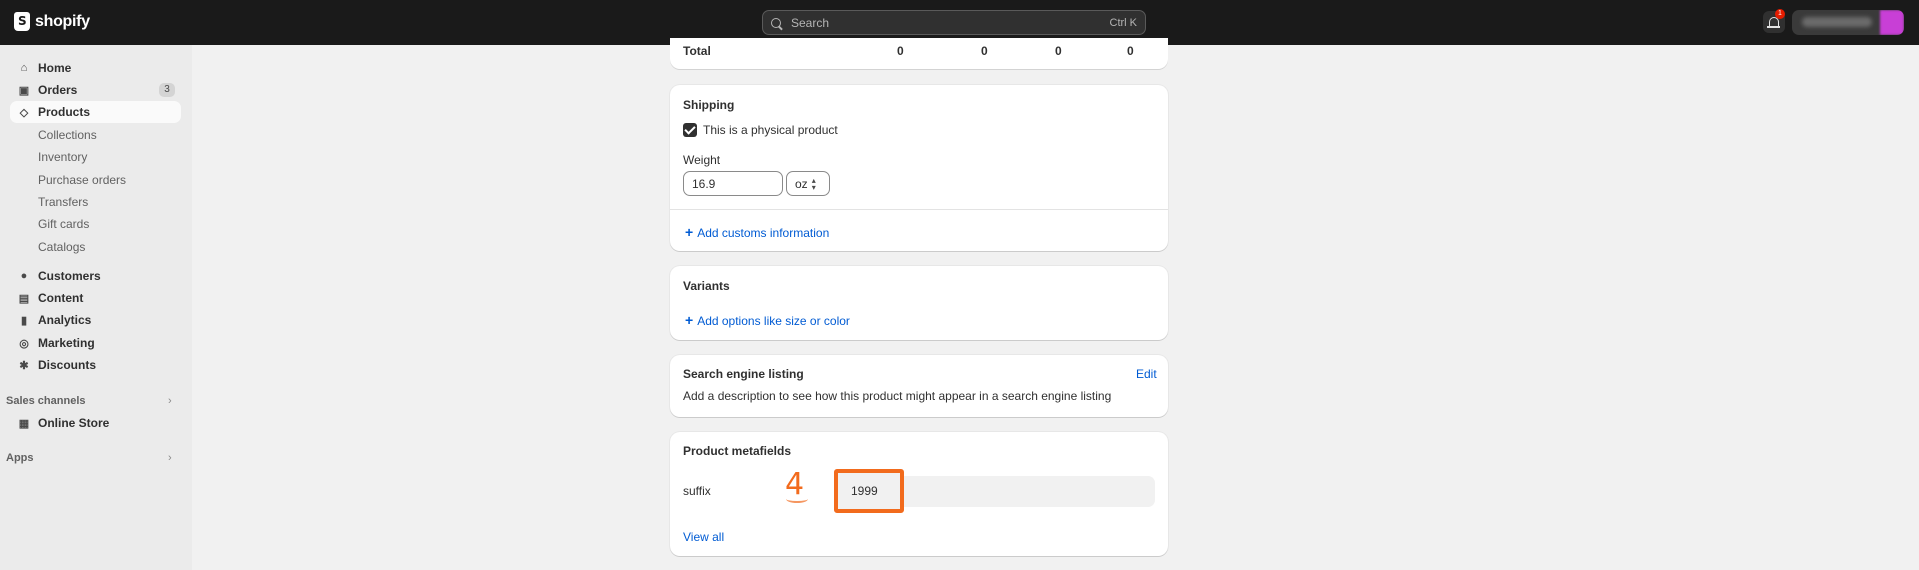  I want to click on home-icon: ⌂, so click(24, 68).